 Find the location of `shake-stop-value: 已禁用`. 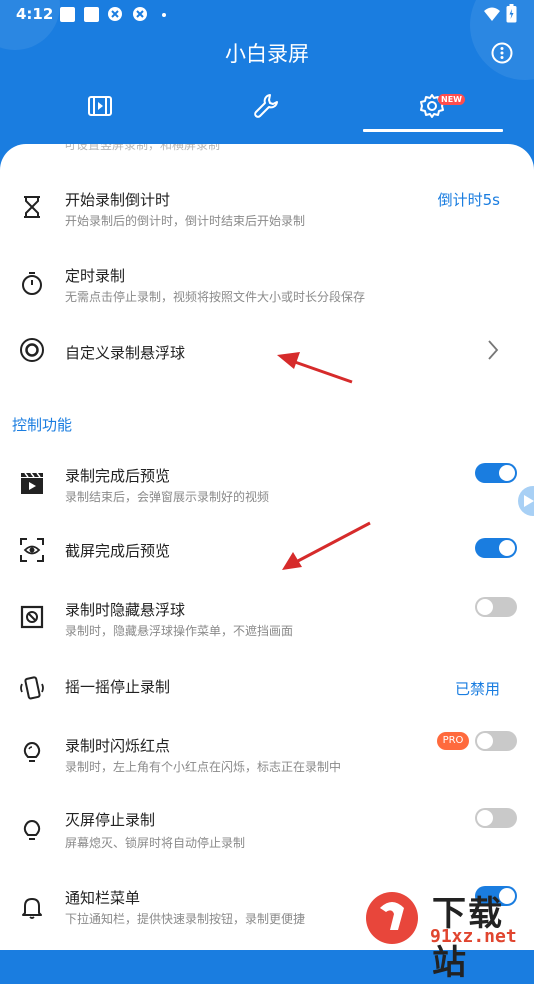

shake-stop-value: 已禁用 is located at coordinates (477, 688).